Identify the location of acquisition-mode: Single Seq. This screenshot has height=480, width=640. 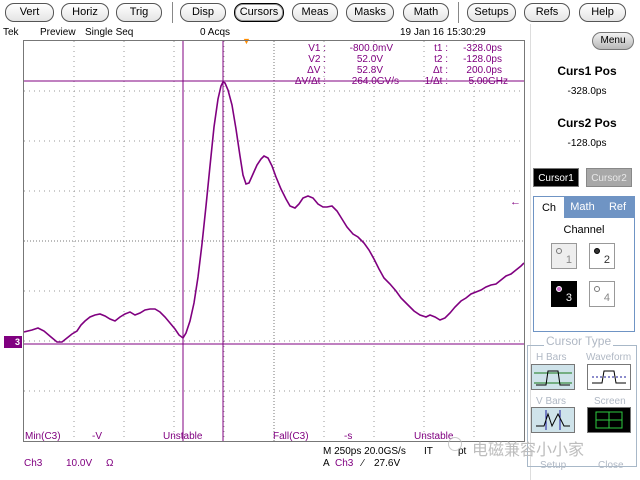
(109, 32).